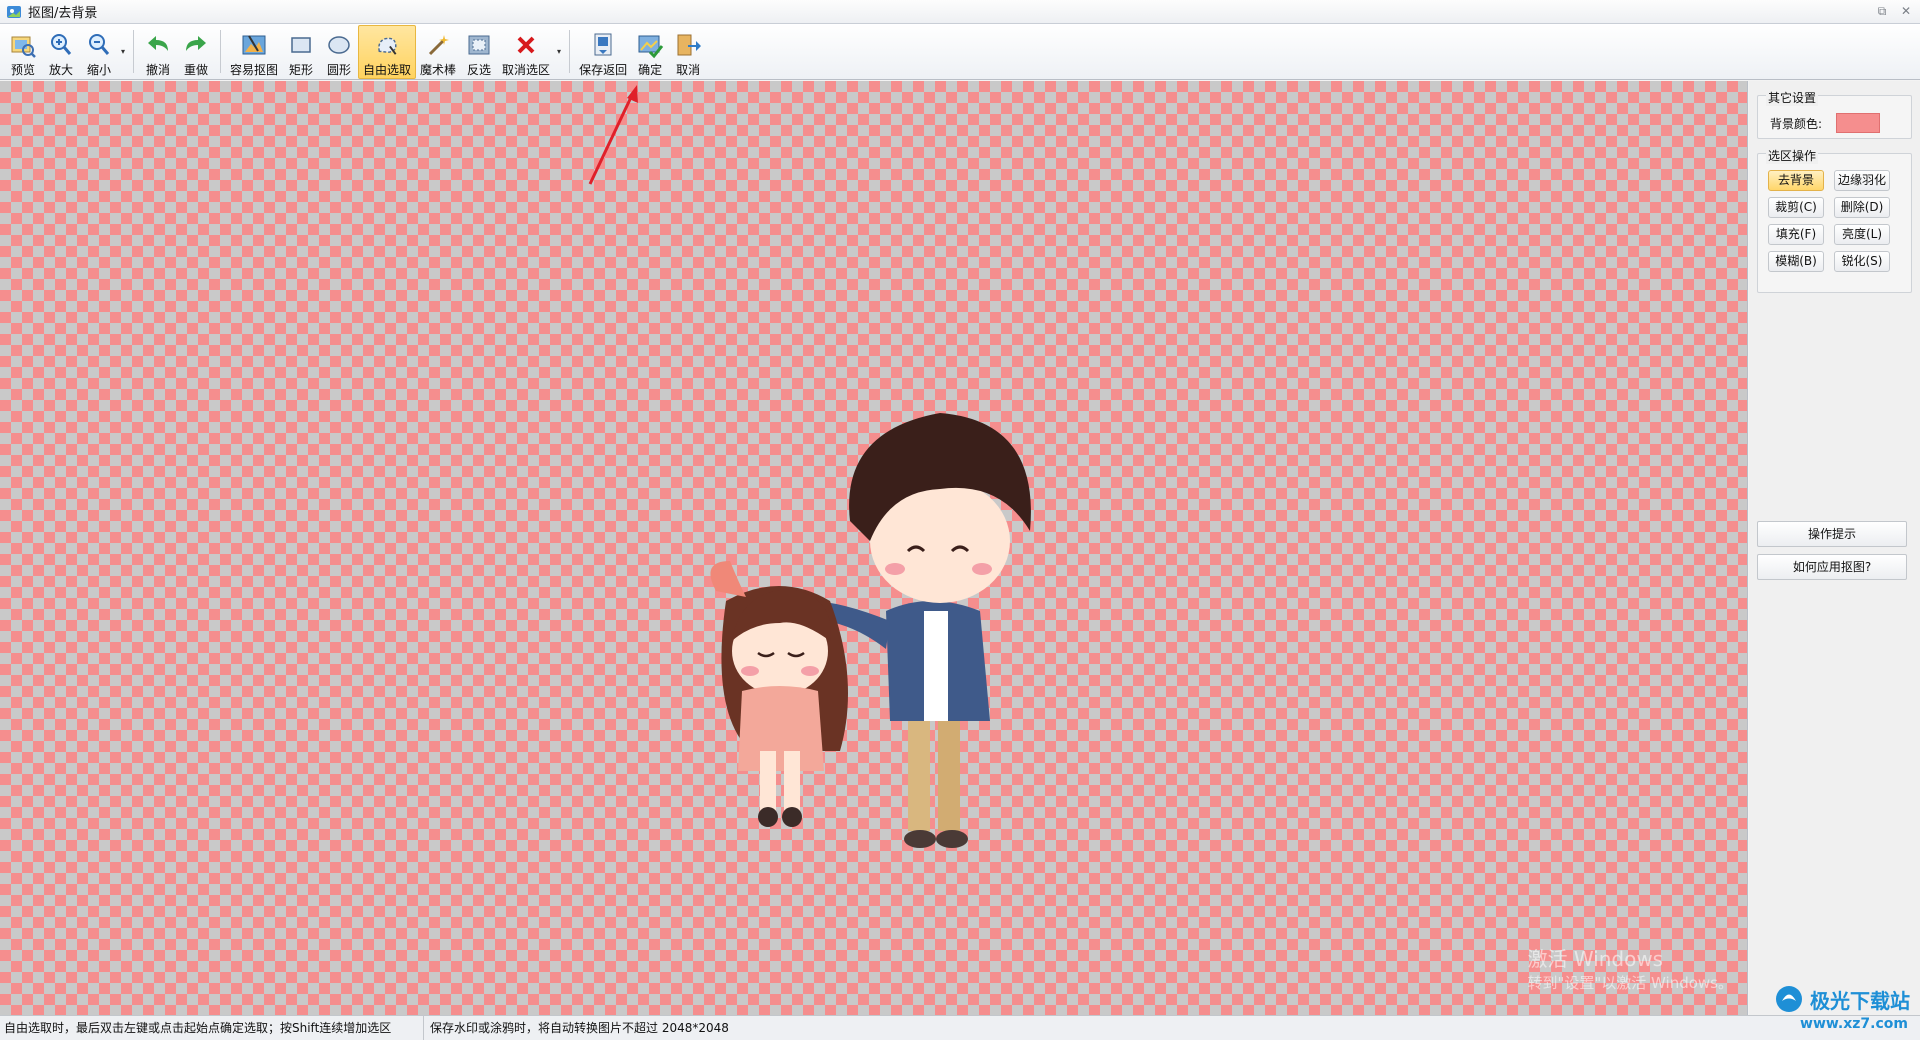 Image resolution: width=1920 pixels, height=1040 pixels. I want to click on fill-button: 填充(F), so click(1796, 234).